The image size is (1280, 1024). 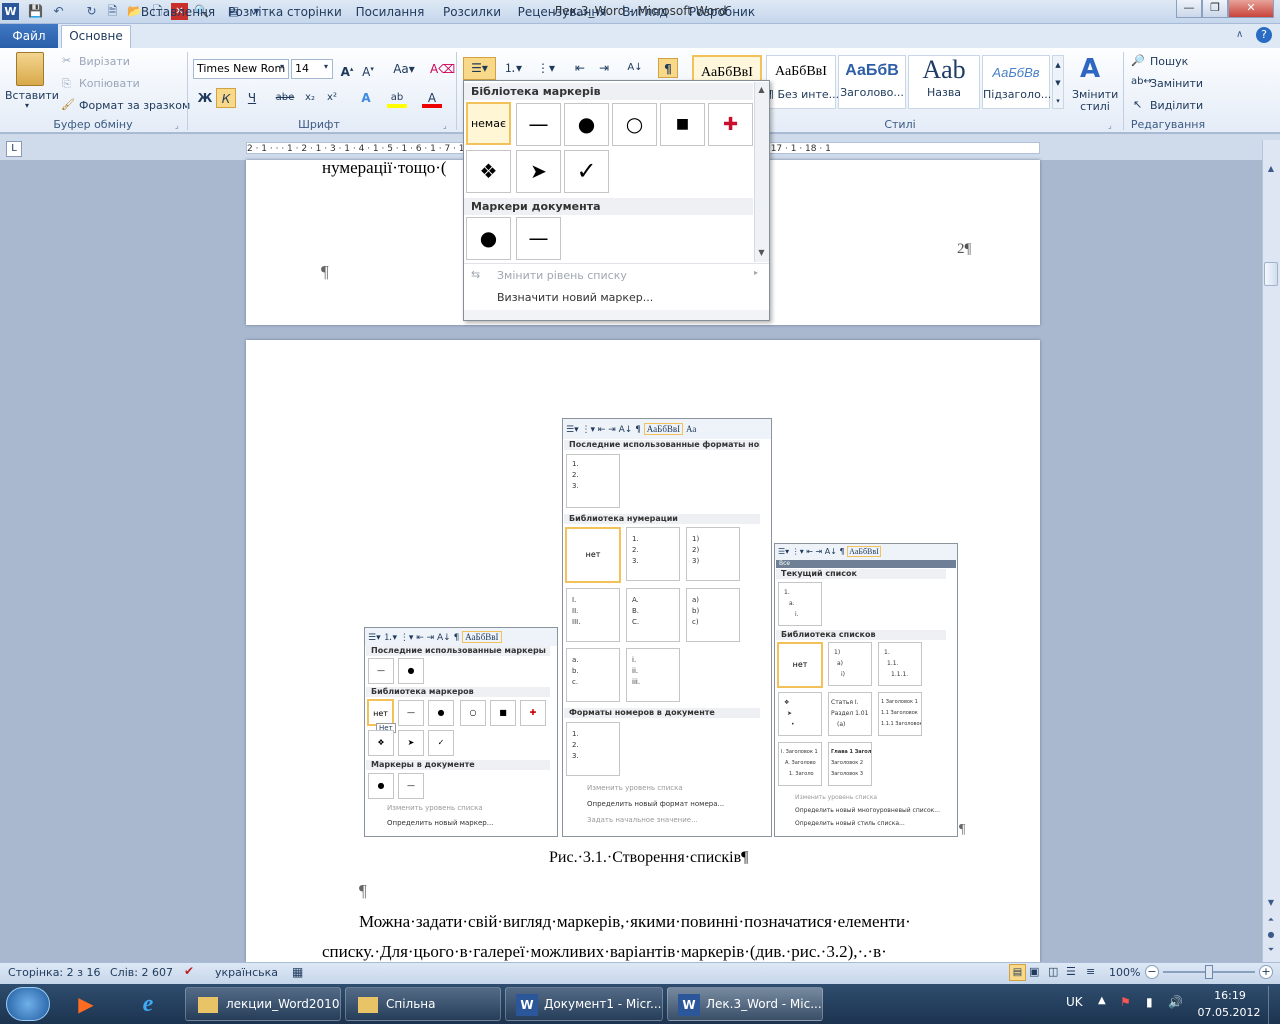 What do you see at coordinates (1090, 971) in the screenshot?
I see `draft-view-icon: ≡` at bounding box center [1090, 971].